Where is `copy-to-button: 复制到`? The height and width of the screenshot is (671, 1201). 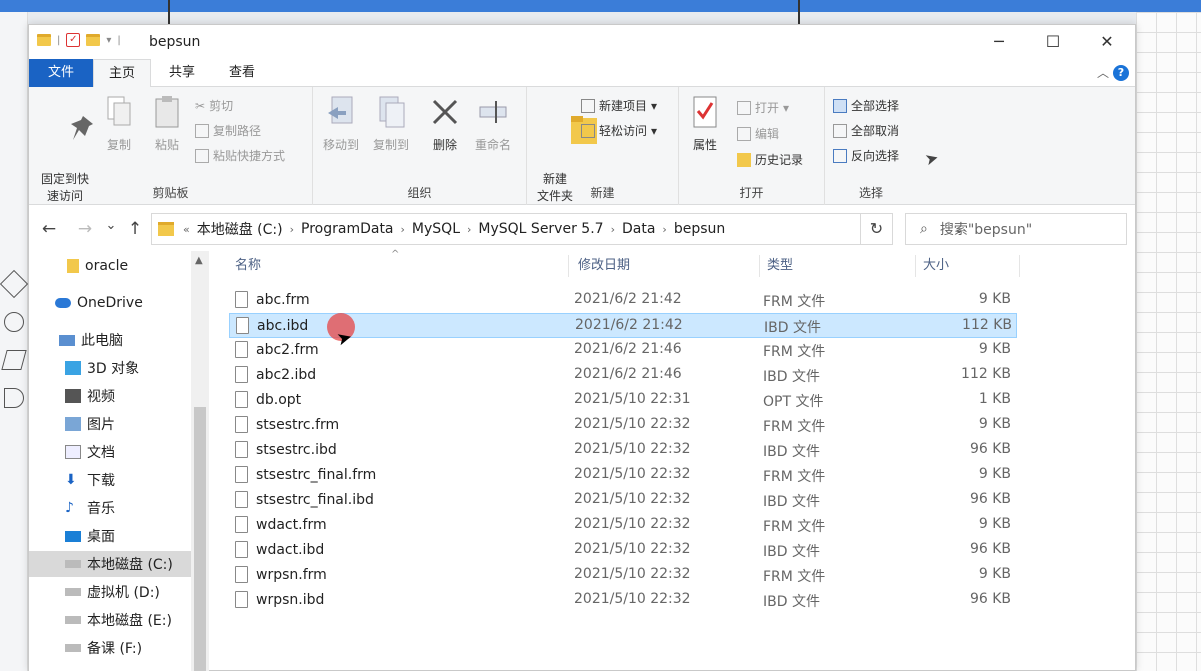
copy-to-button: 复制到 is located at coordinates (391, 122).